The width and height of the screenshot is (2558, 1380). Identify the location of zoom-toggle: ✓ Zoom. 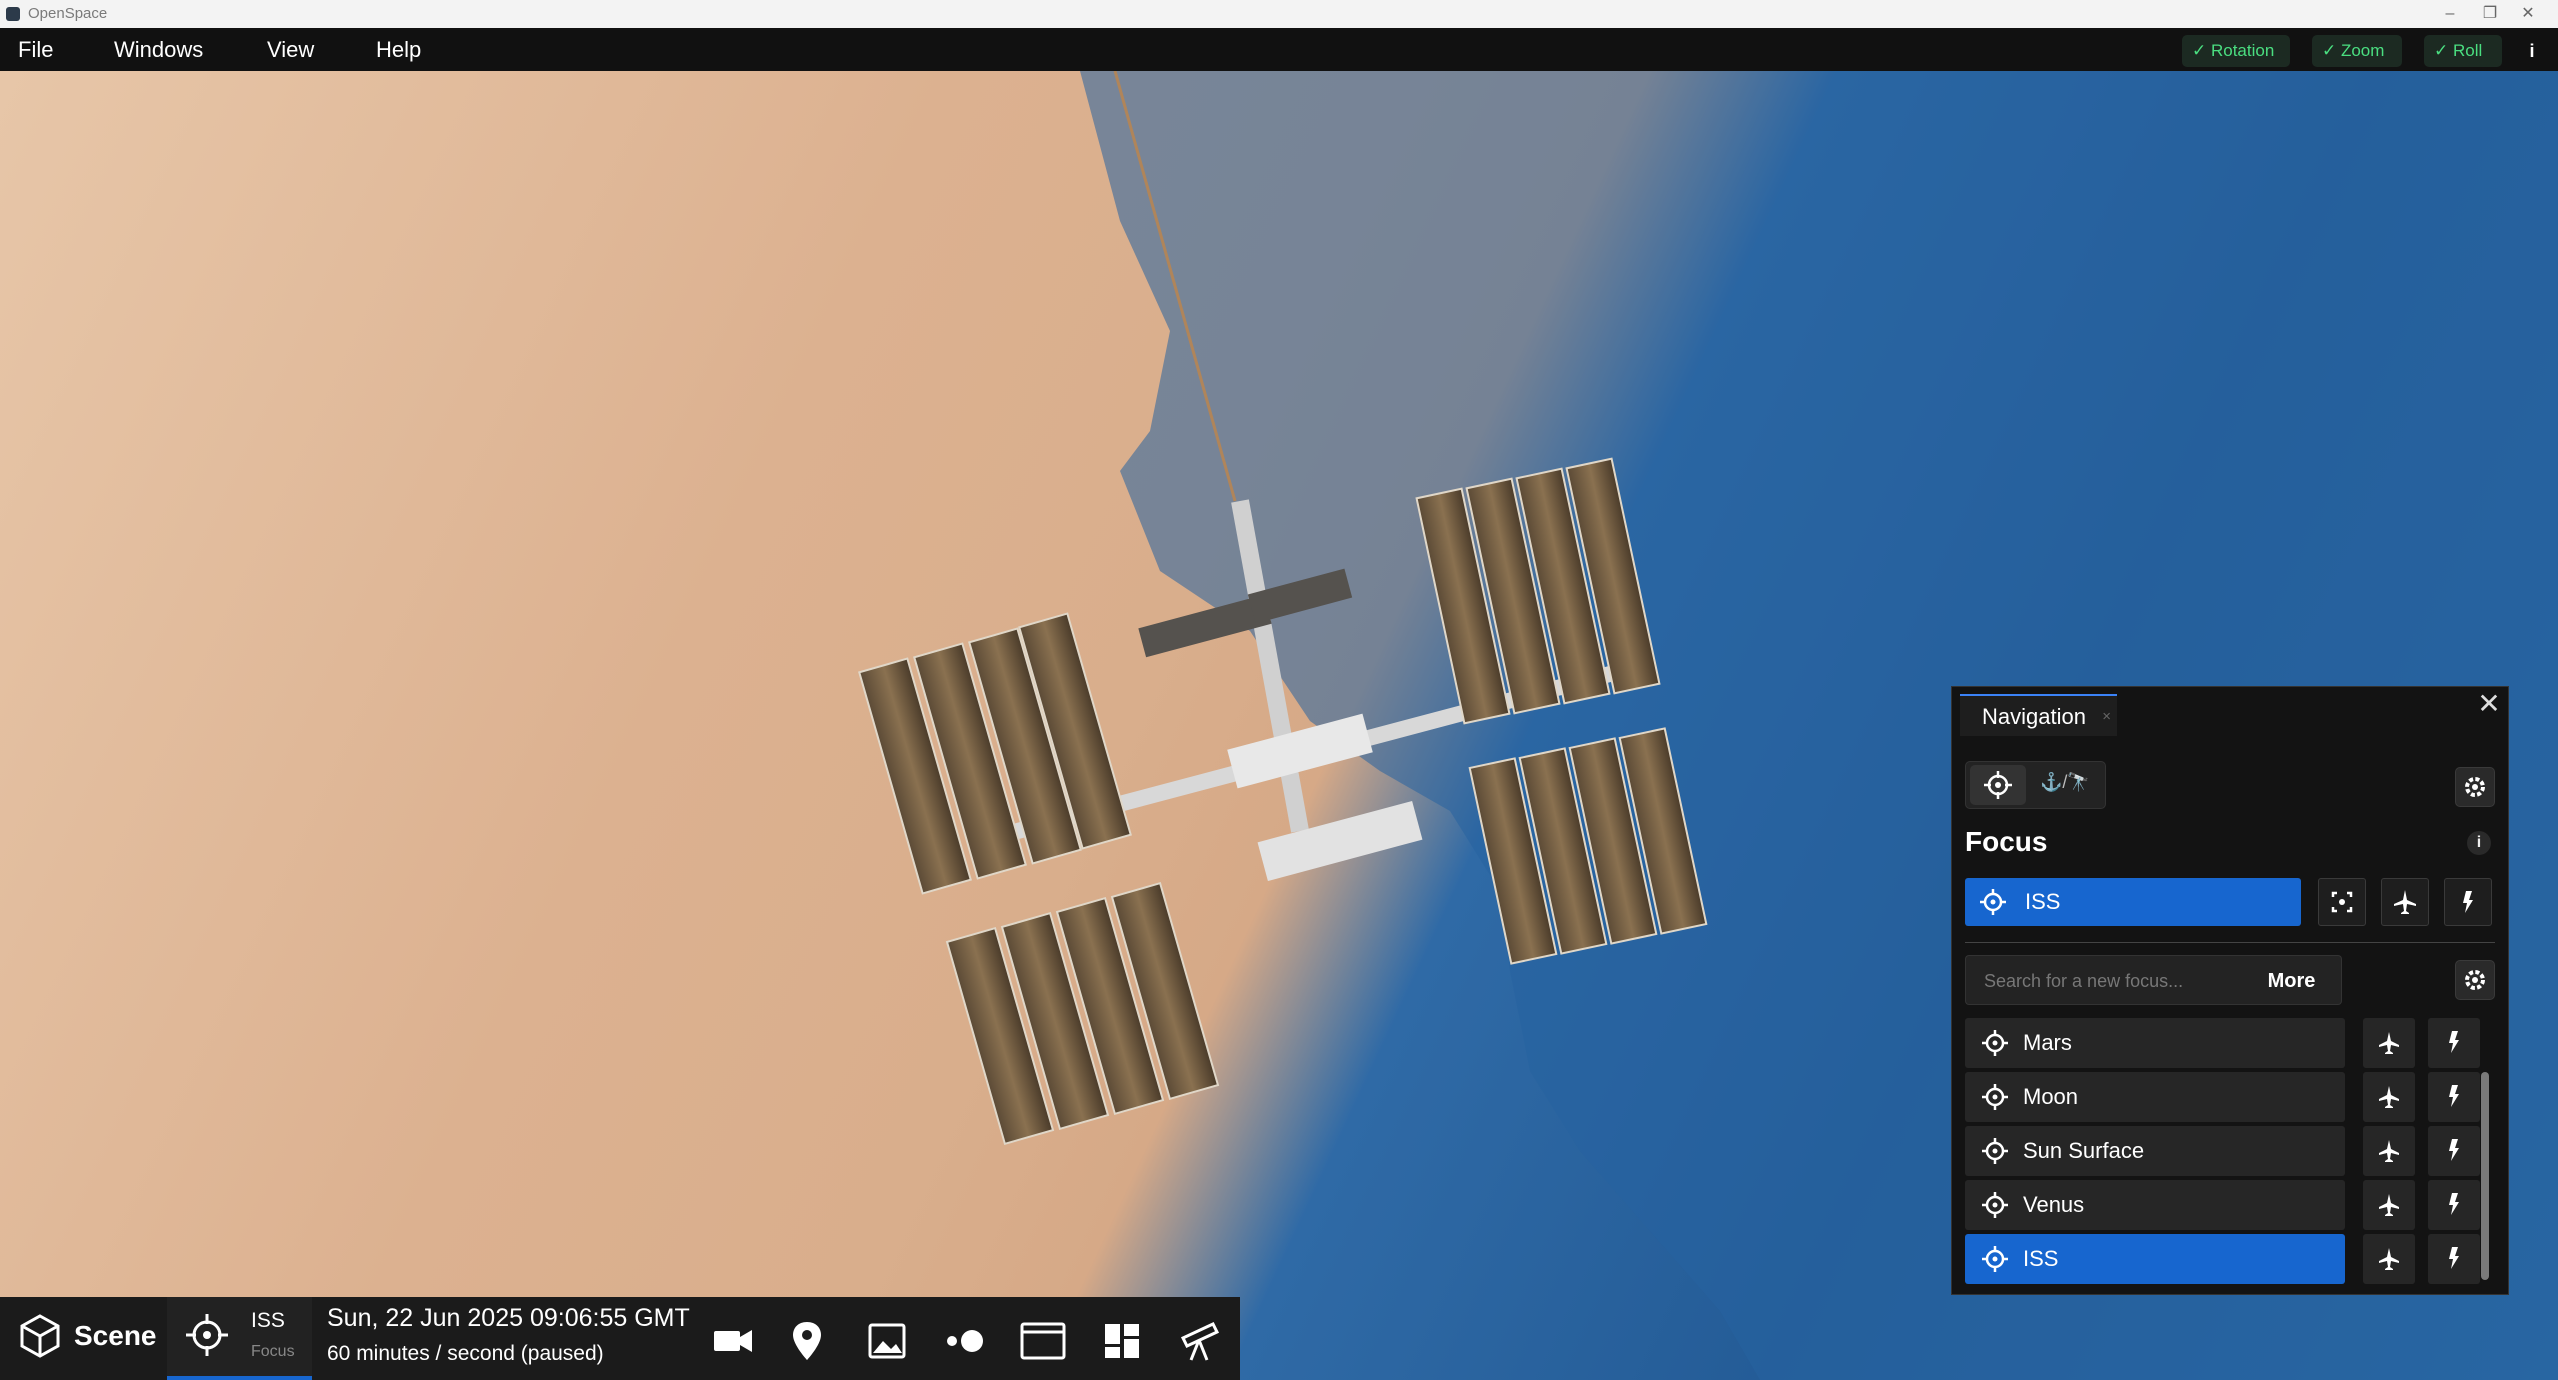
(2357, 51).